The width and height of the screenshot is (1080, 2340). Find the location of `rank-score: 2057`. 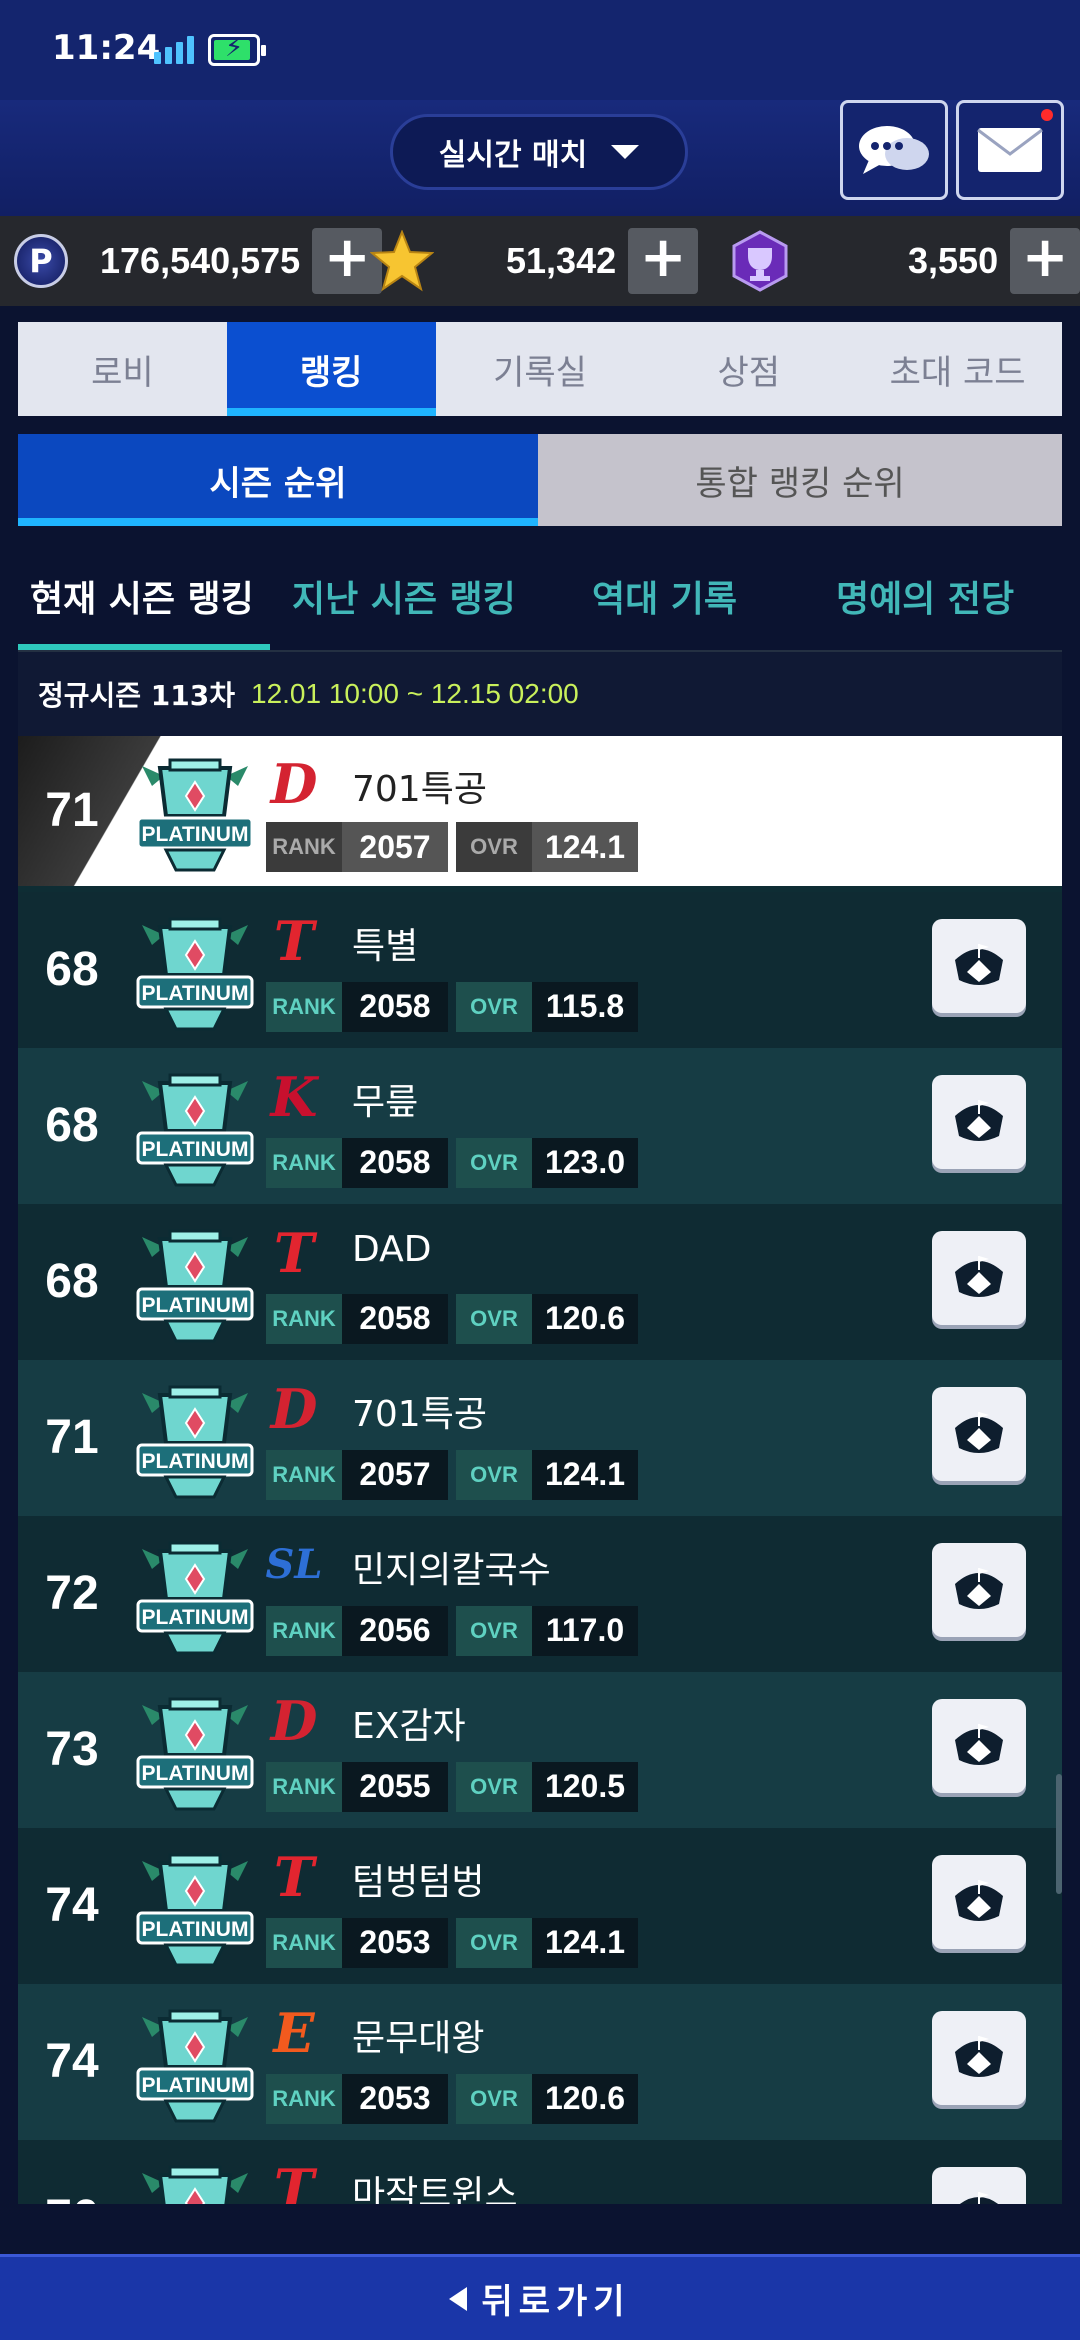

rank-score: 2057 is located at coordinates (395, 847).